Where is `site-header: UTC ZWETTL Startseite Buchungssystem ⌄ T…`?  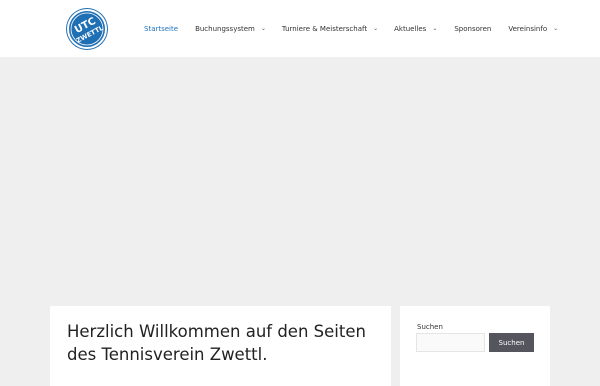
site-header: UTC ZWETTL Startseite Buchungssystem ⌄ T… is located at coordinates (300, 28).